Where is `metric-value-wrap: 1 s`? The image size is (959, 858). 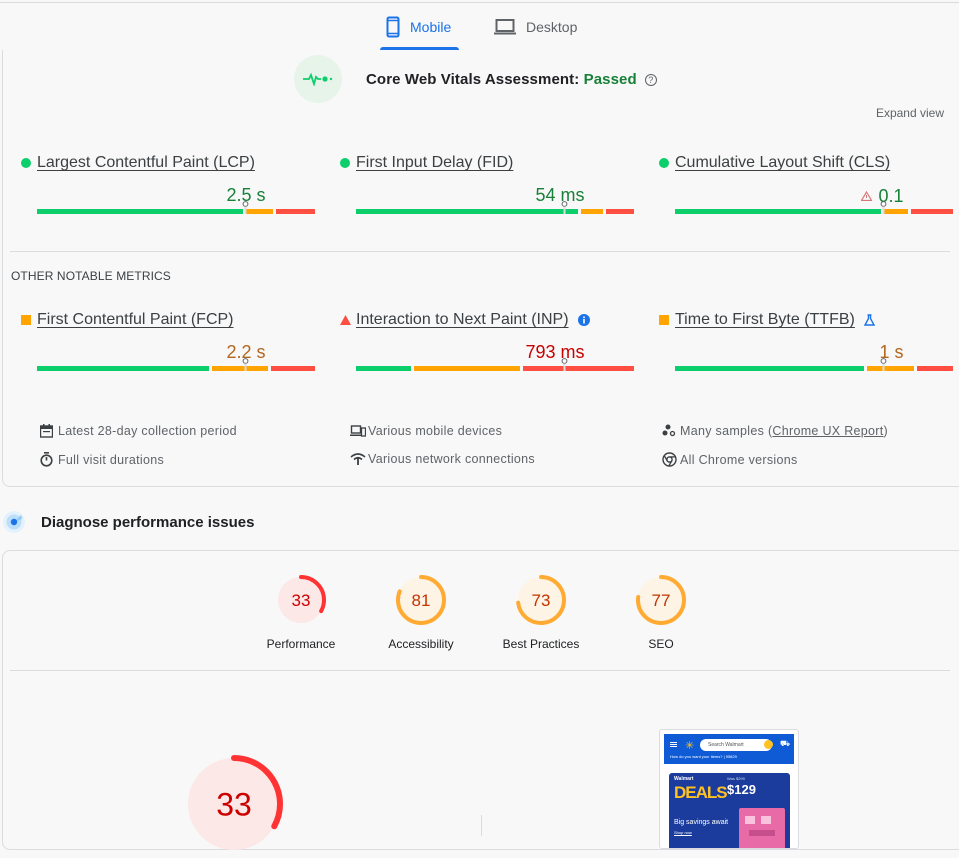
metric-value-wrap: 1 s is located at coordinates (803, 352).